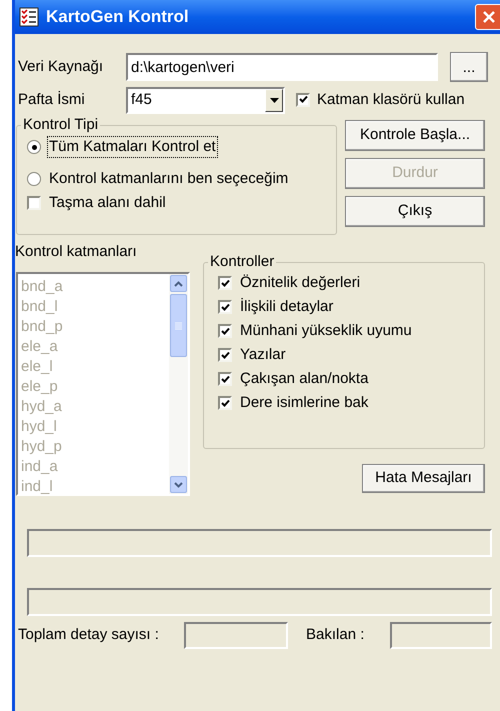  Describe the element at coordinates (391, 100) in the screenshot. I see `checkbox-label: Katman klasörü kullan` at that location.